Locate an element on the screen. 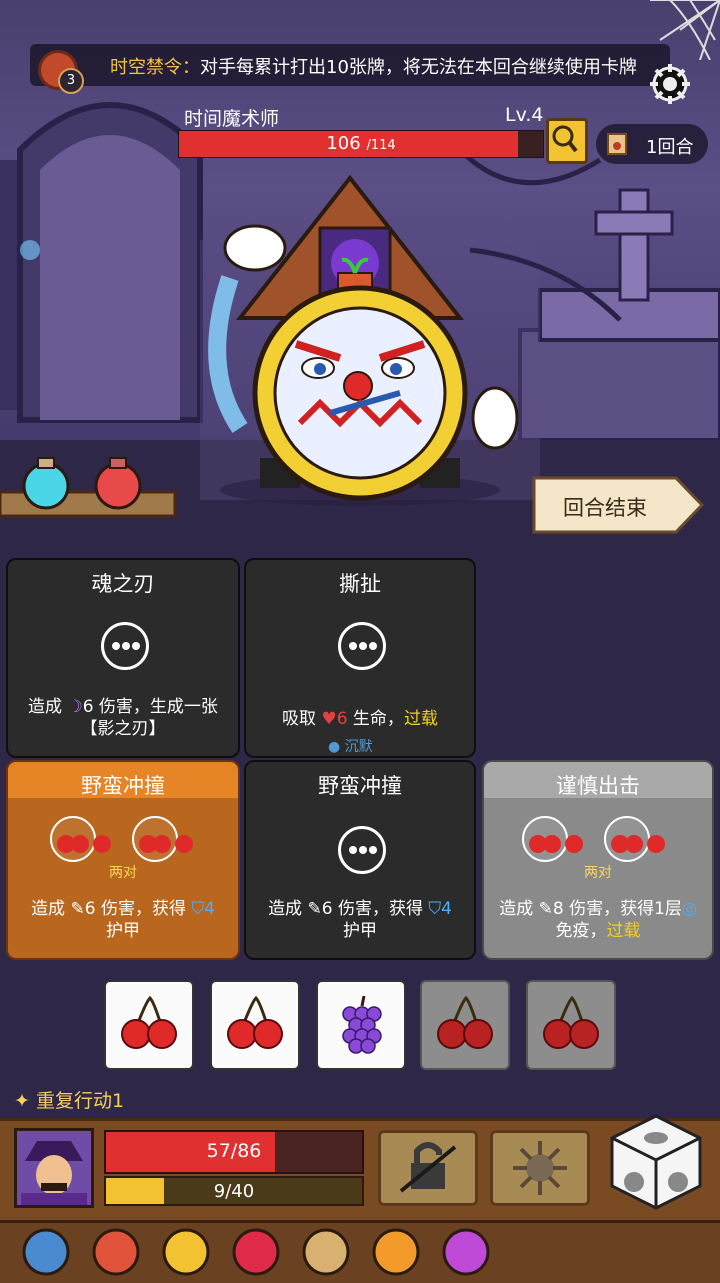  red-potion-icon is located at coordinates (118, 483).